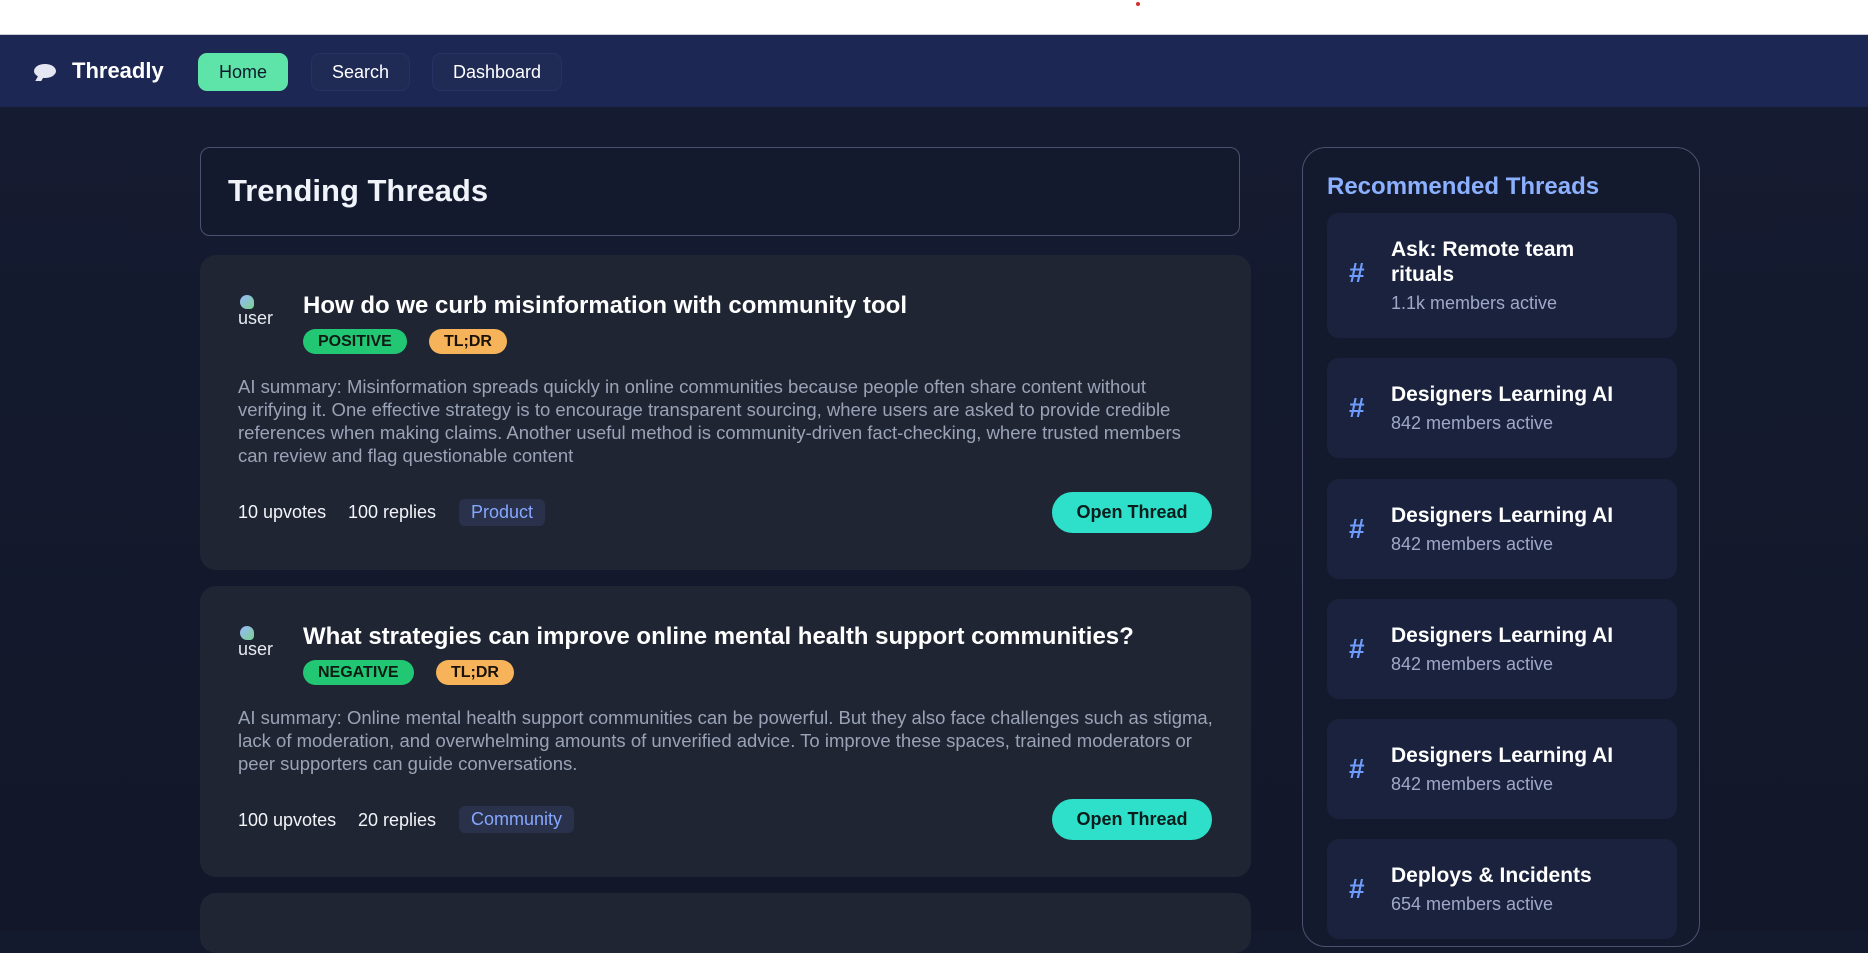 Image resolution: width=1868 pixels, height=953 pixels. What do you see at coordinates (720, 191) in the screenshot?
I see `trending-header: Trending Threads` at bounding box center [720, 191].